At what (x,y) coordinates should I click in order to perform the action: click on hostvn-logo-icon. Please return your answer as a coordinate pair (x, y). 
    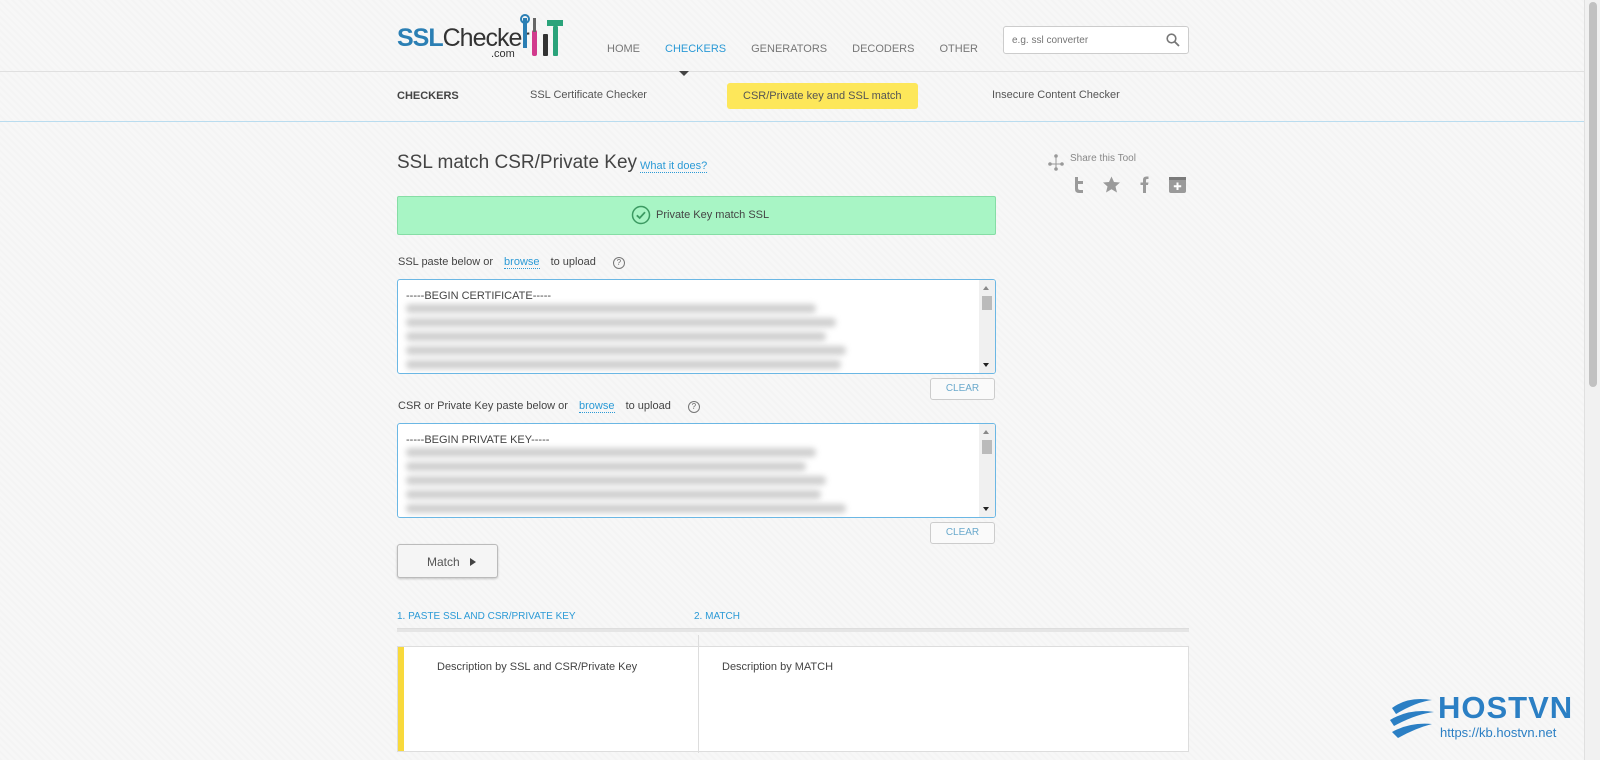
    Looking at the image, I should click on (1412, 718).